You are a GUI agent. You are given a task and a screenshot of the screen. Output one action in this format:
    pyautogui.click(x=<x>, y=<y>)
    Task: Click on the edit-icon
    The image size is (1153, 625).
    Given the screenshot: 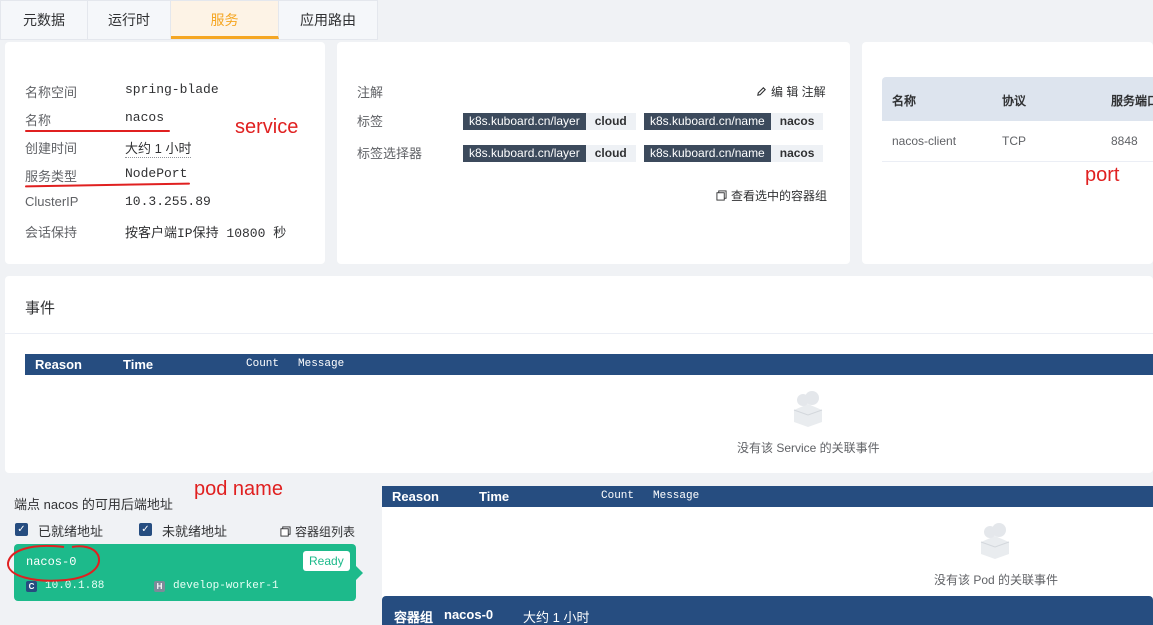 What is the action you would take?
    pyautogui.click(x=761, y=91)
    